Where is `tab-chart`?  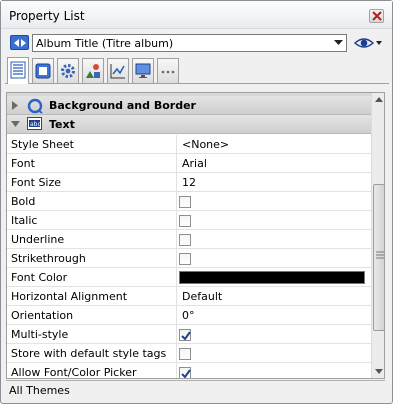 tab-chart is located at coordinates (118, 70).